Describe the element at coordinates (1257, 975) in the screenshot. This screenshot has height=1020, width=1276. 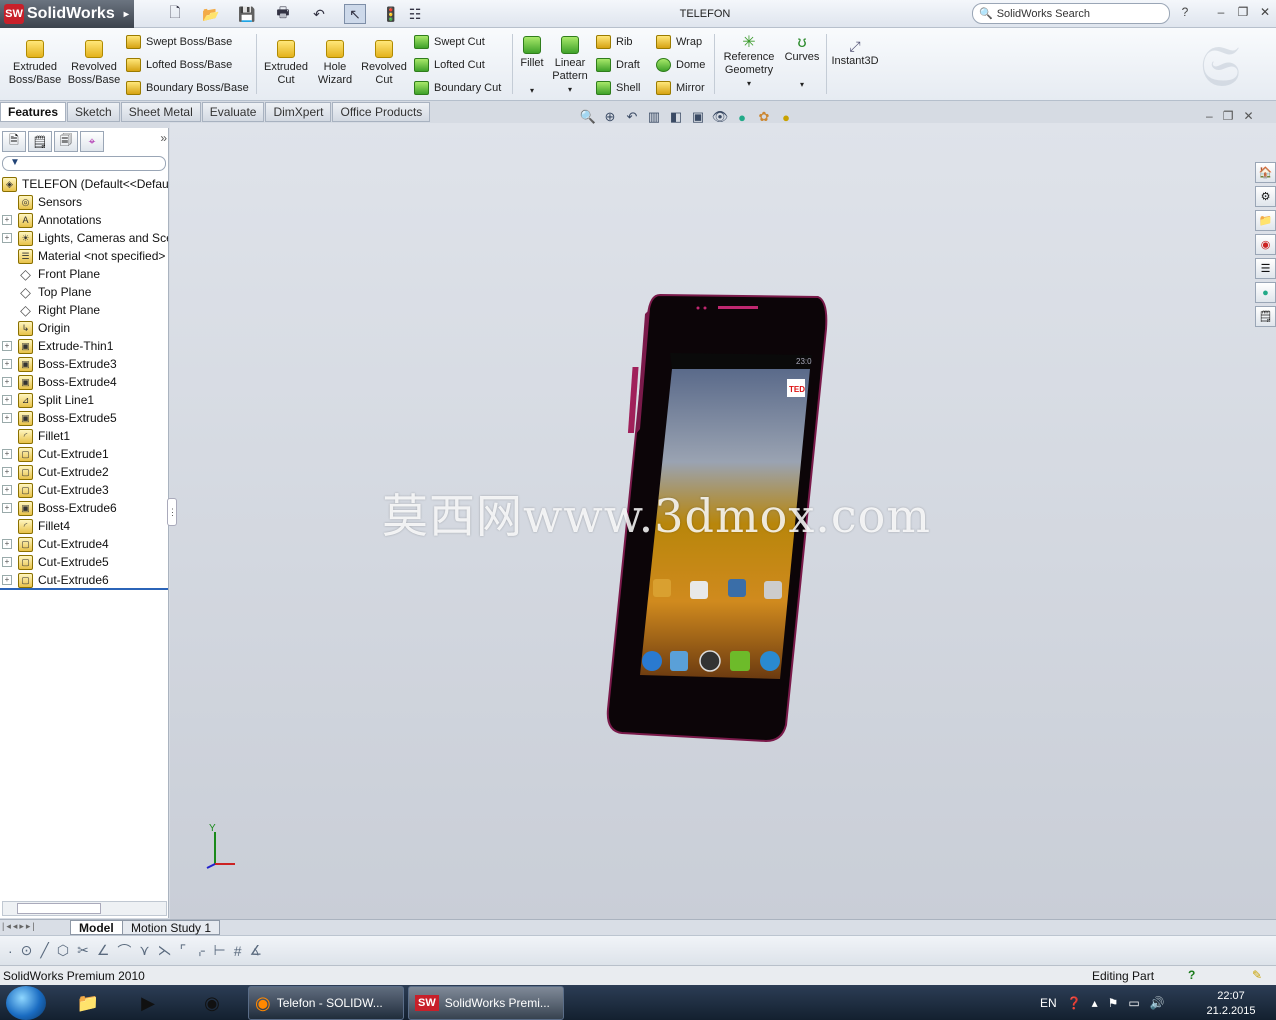
I see `rebuild-status-icon: ✎` at that location.